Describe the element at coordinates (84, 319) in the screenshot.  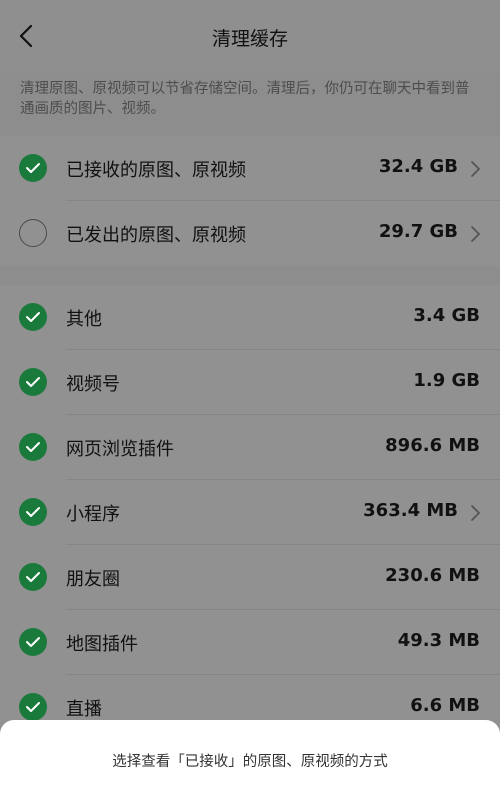
I see `row-label: 其他` at that location.